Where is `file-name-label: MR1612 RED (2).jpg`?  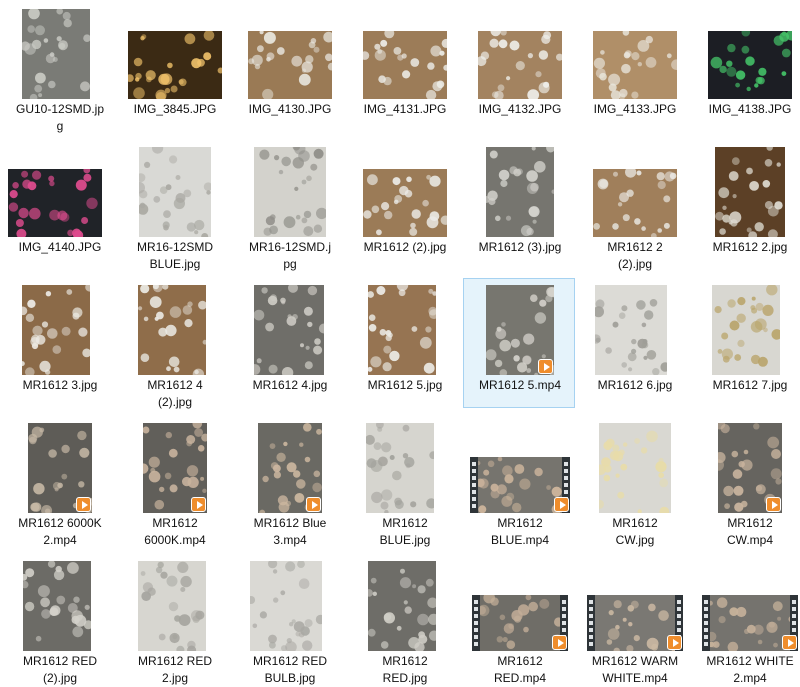
file-name-label: MR1612 RED (2).jpg is located at coordinates (60, 669).